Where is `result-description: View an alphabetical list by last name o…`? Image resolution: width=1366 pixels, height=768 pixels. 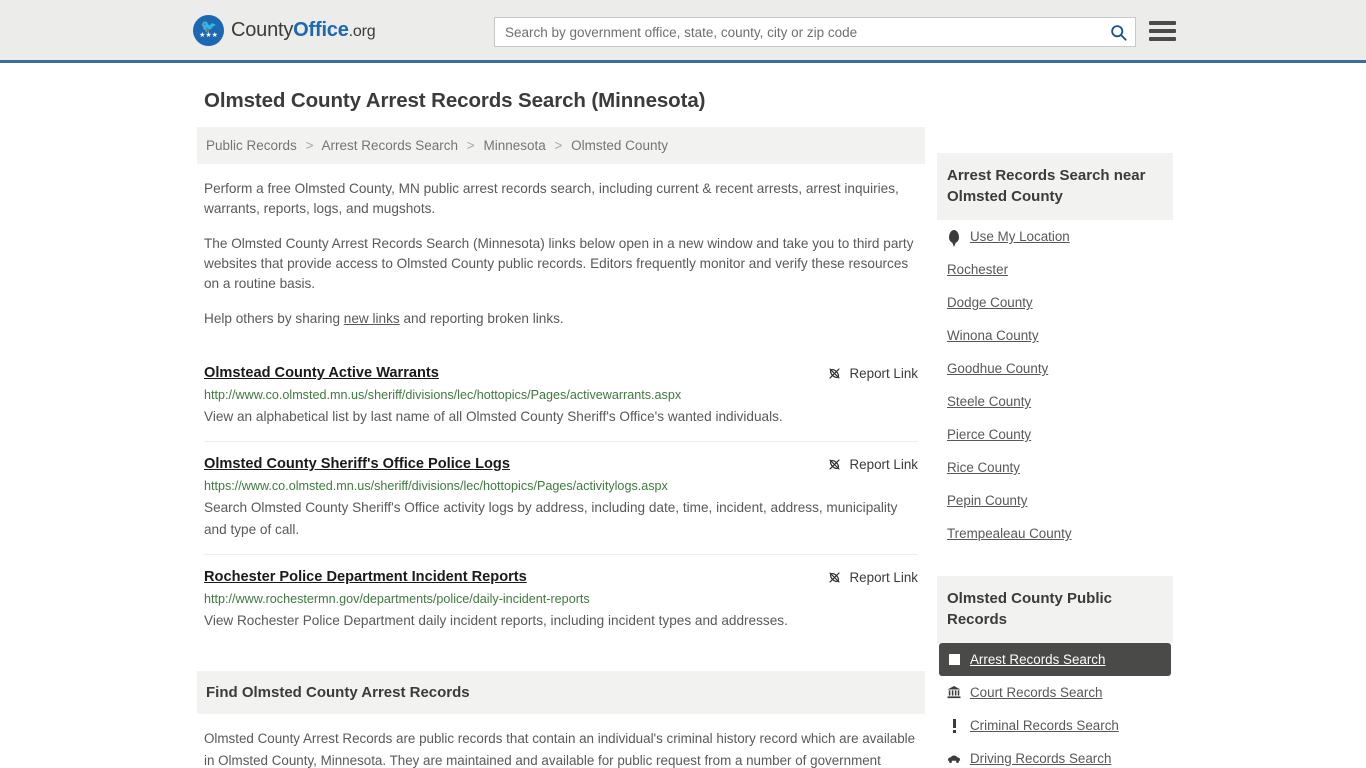
result-description: View an alphabetical list by last name o… is located at coordinates (493, 416).